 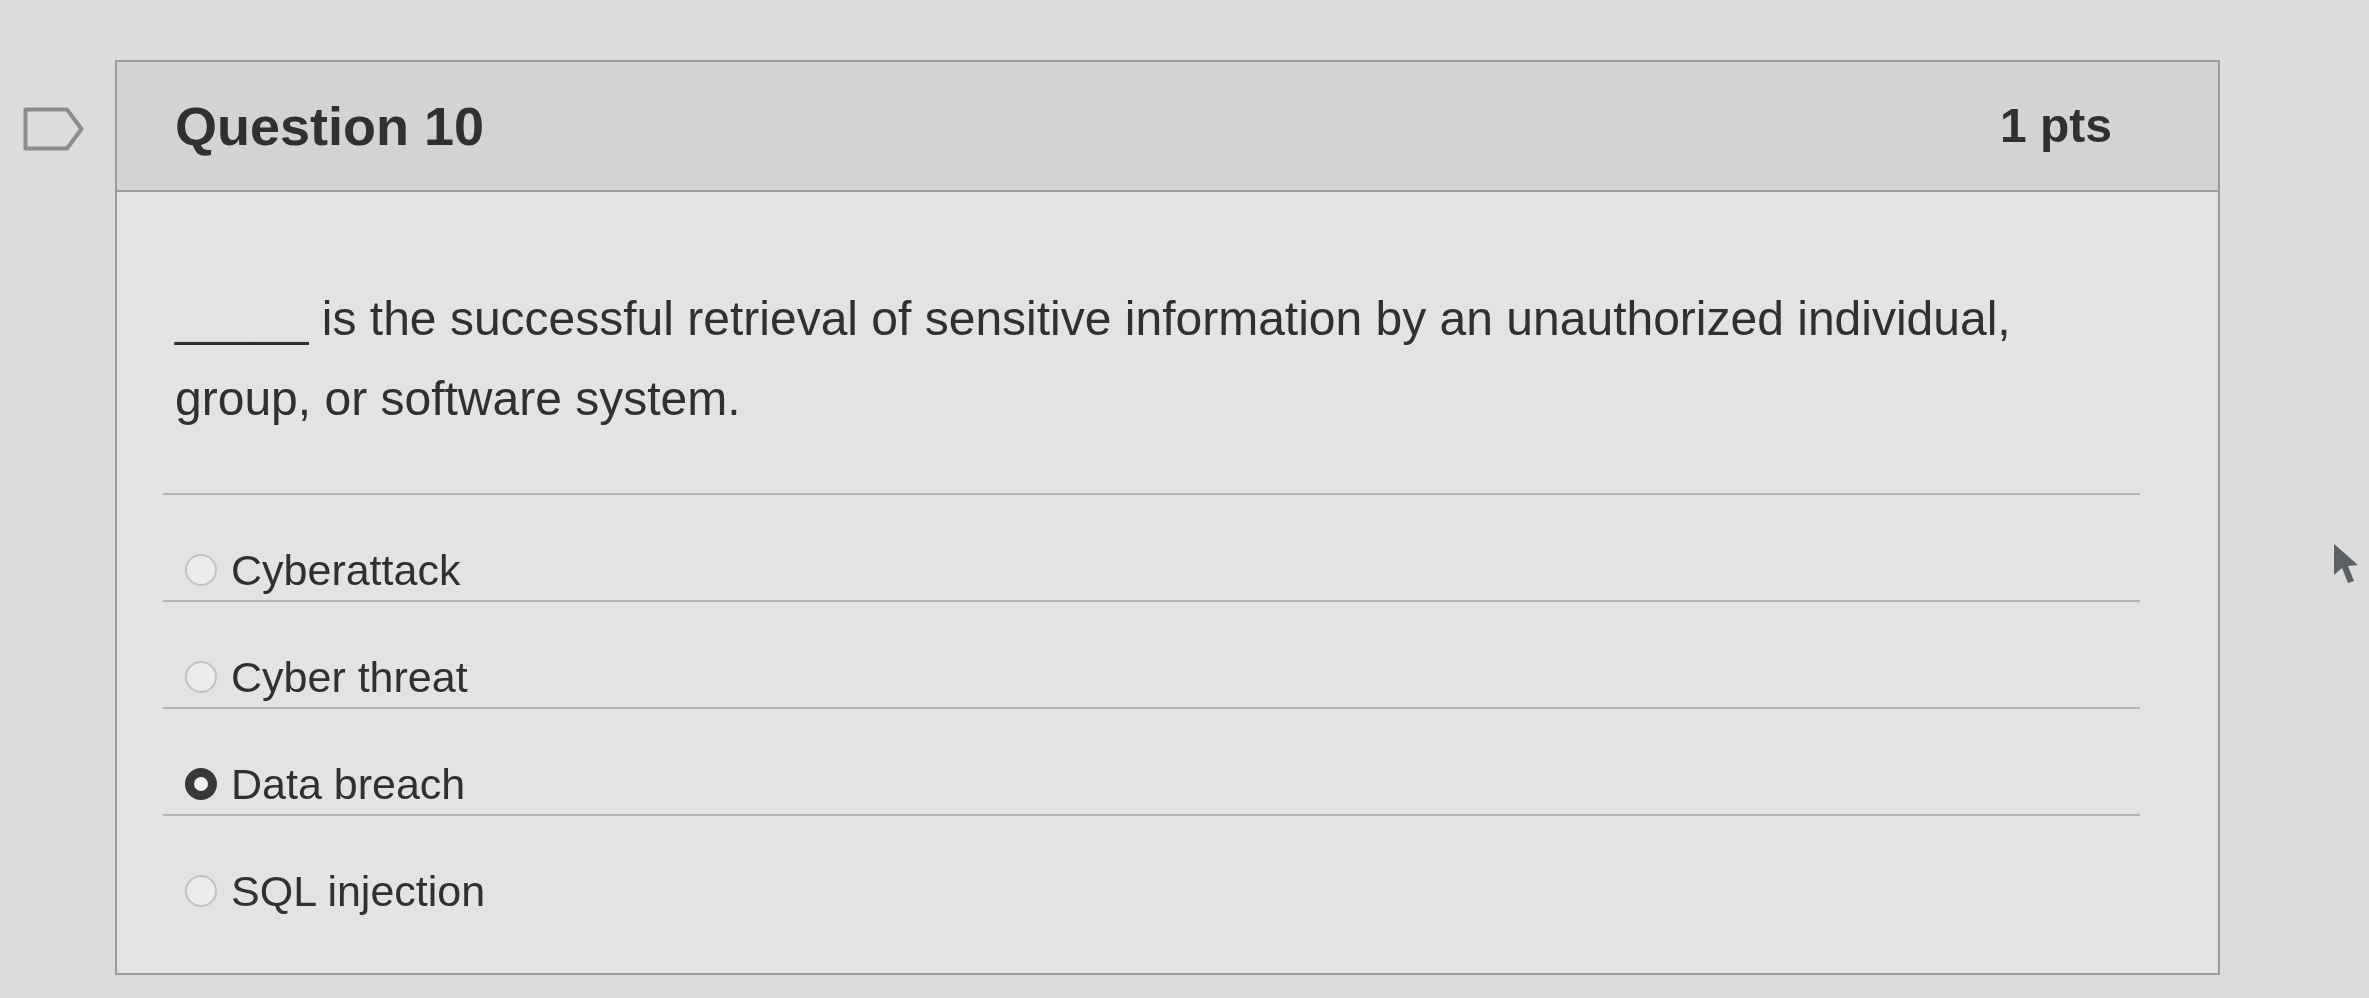 I want to click on option-label: Cyberattack, so click(x=346, y=570).